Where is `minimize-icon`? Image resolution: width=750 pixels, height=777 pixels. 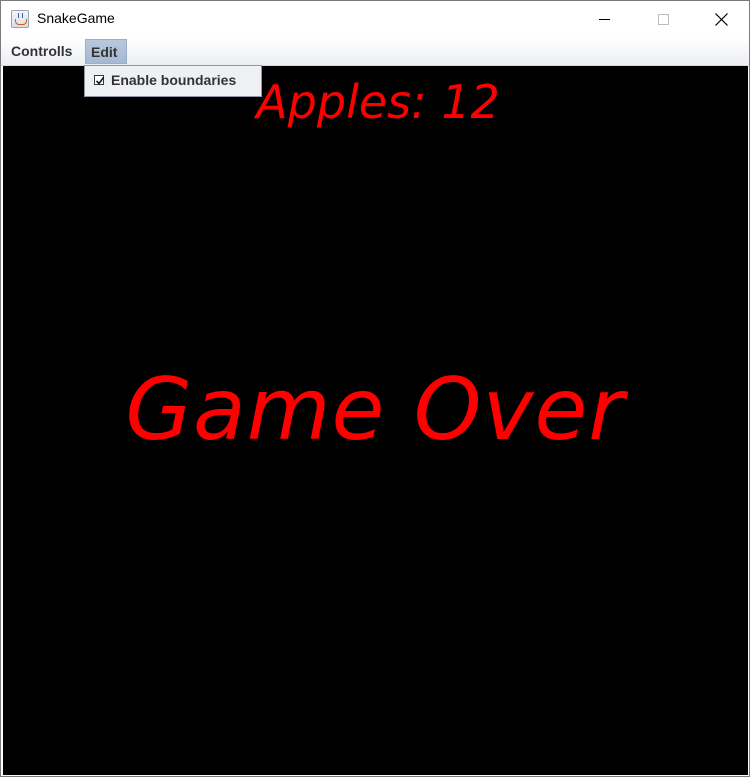 minimize-icon is located at coordinates (604, 19).